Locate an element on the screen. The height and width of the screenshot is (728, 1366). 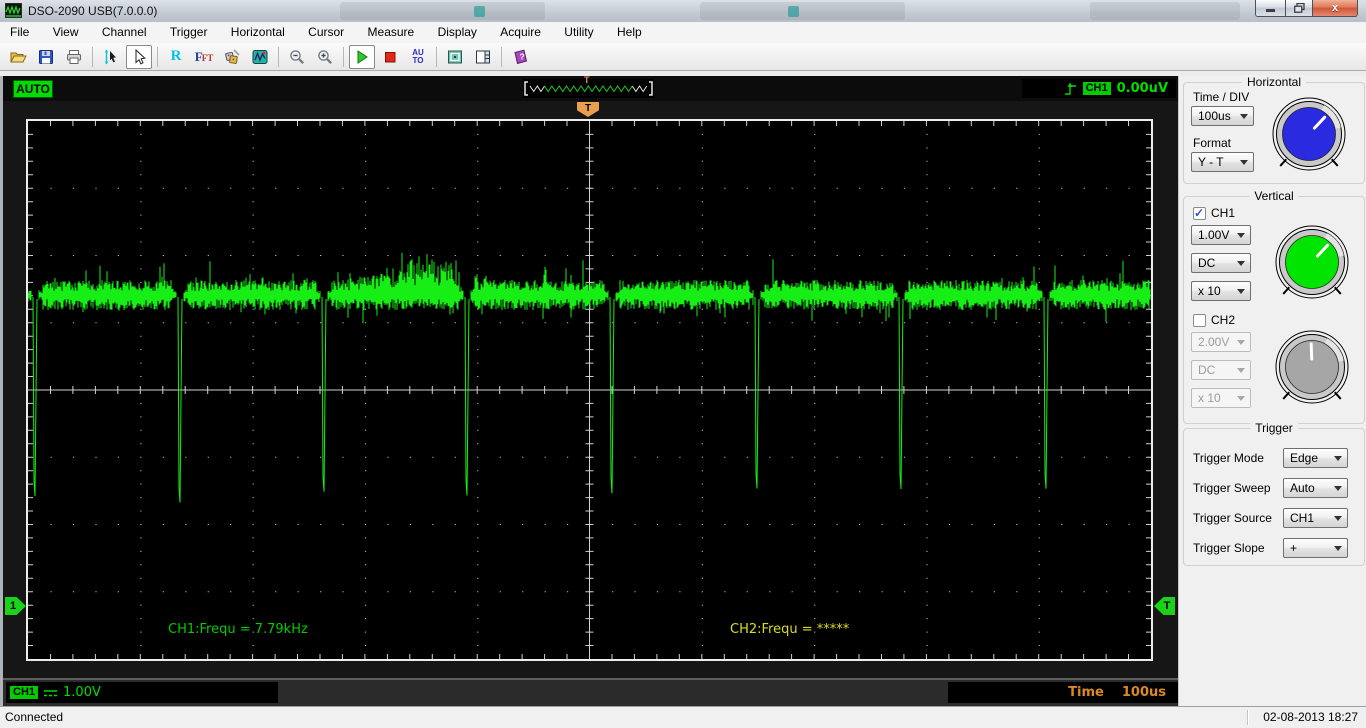
menu-view: View is located at coordinates (66, 32).